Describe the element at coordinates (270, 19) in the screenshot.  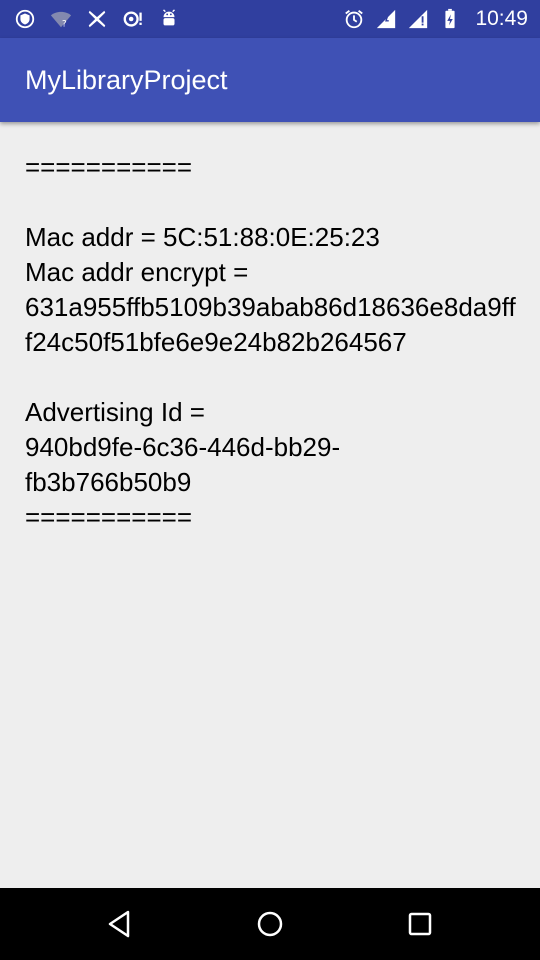
I see `status-bar: ? 10:49` at that location.